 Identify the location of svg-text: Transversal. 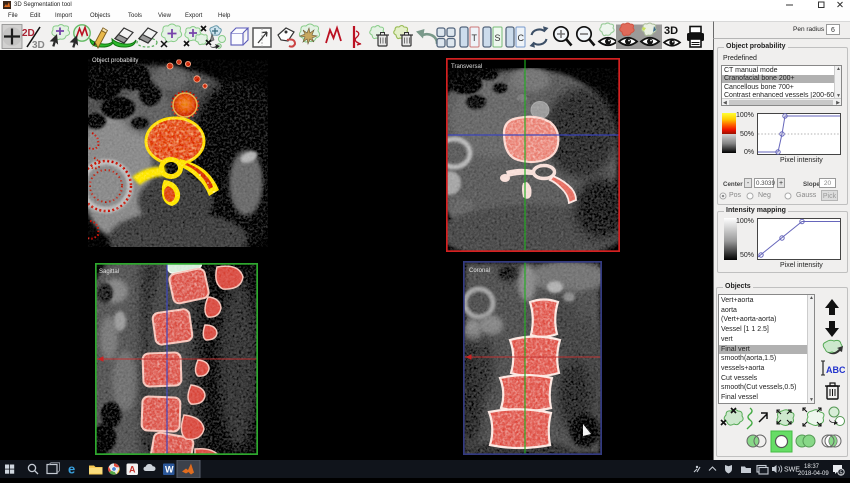
(466, 67).